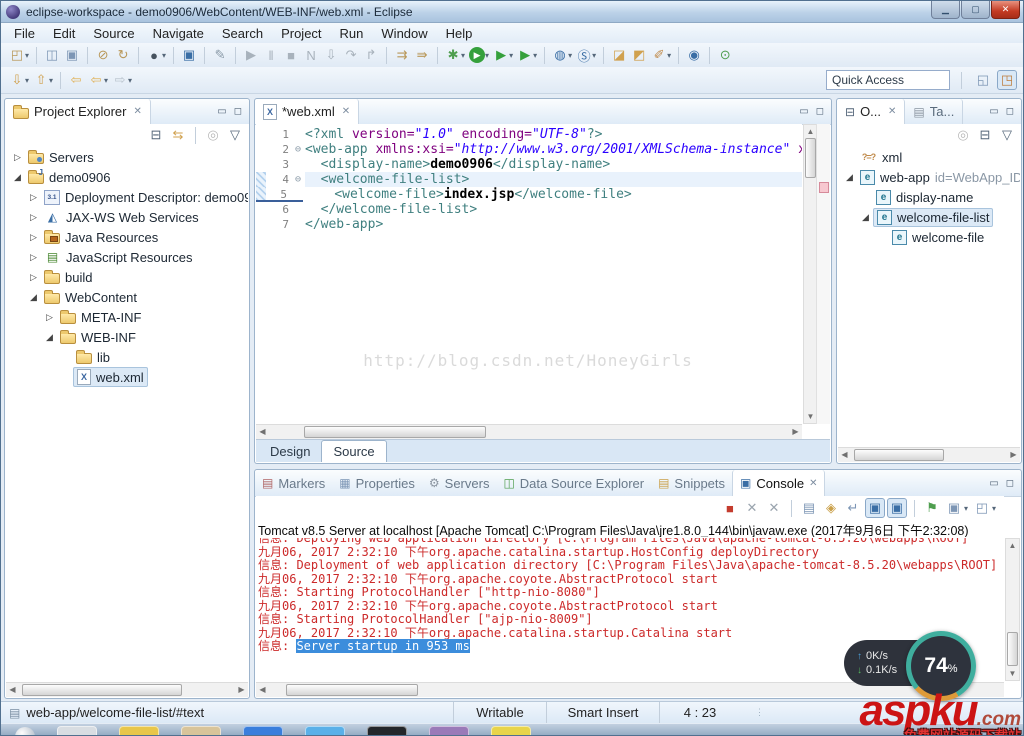 The height and width of the screenshot is (736, 1024). What do you see at coordinates (929, 197) in the screenshot?
I see `tree-item-display-name: e display-name` at bounding box center [929, 197].